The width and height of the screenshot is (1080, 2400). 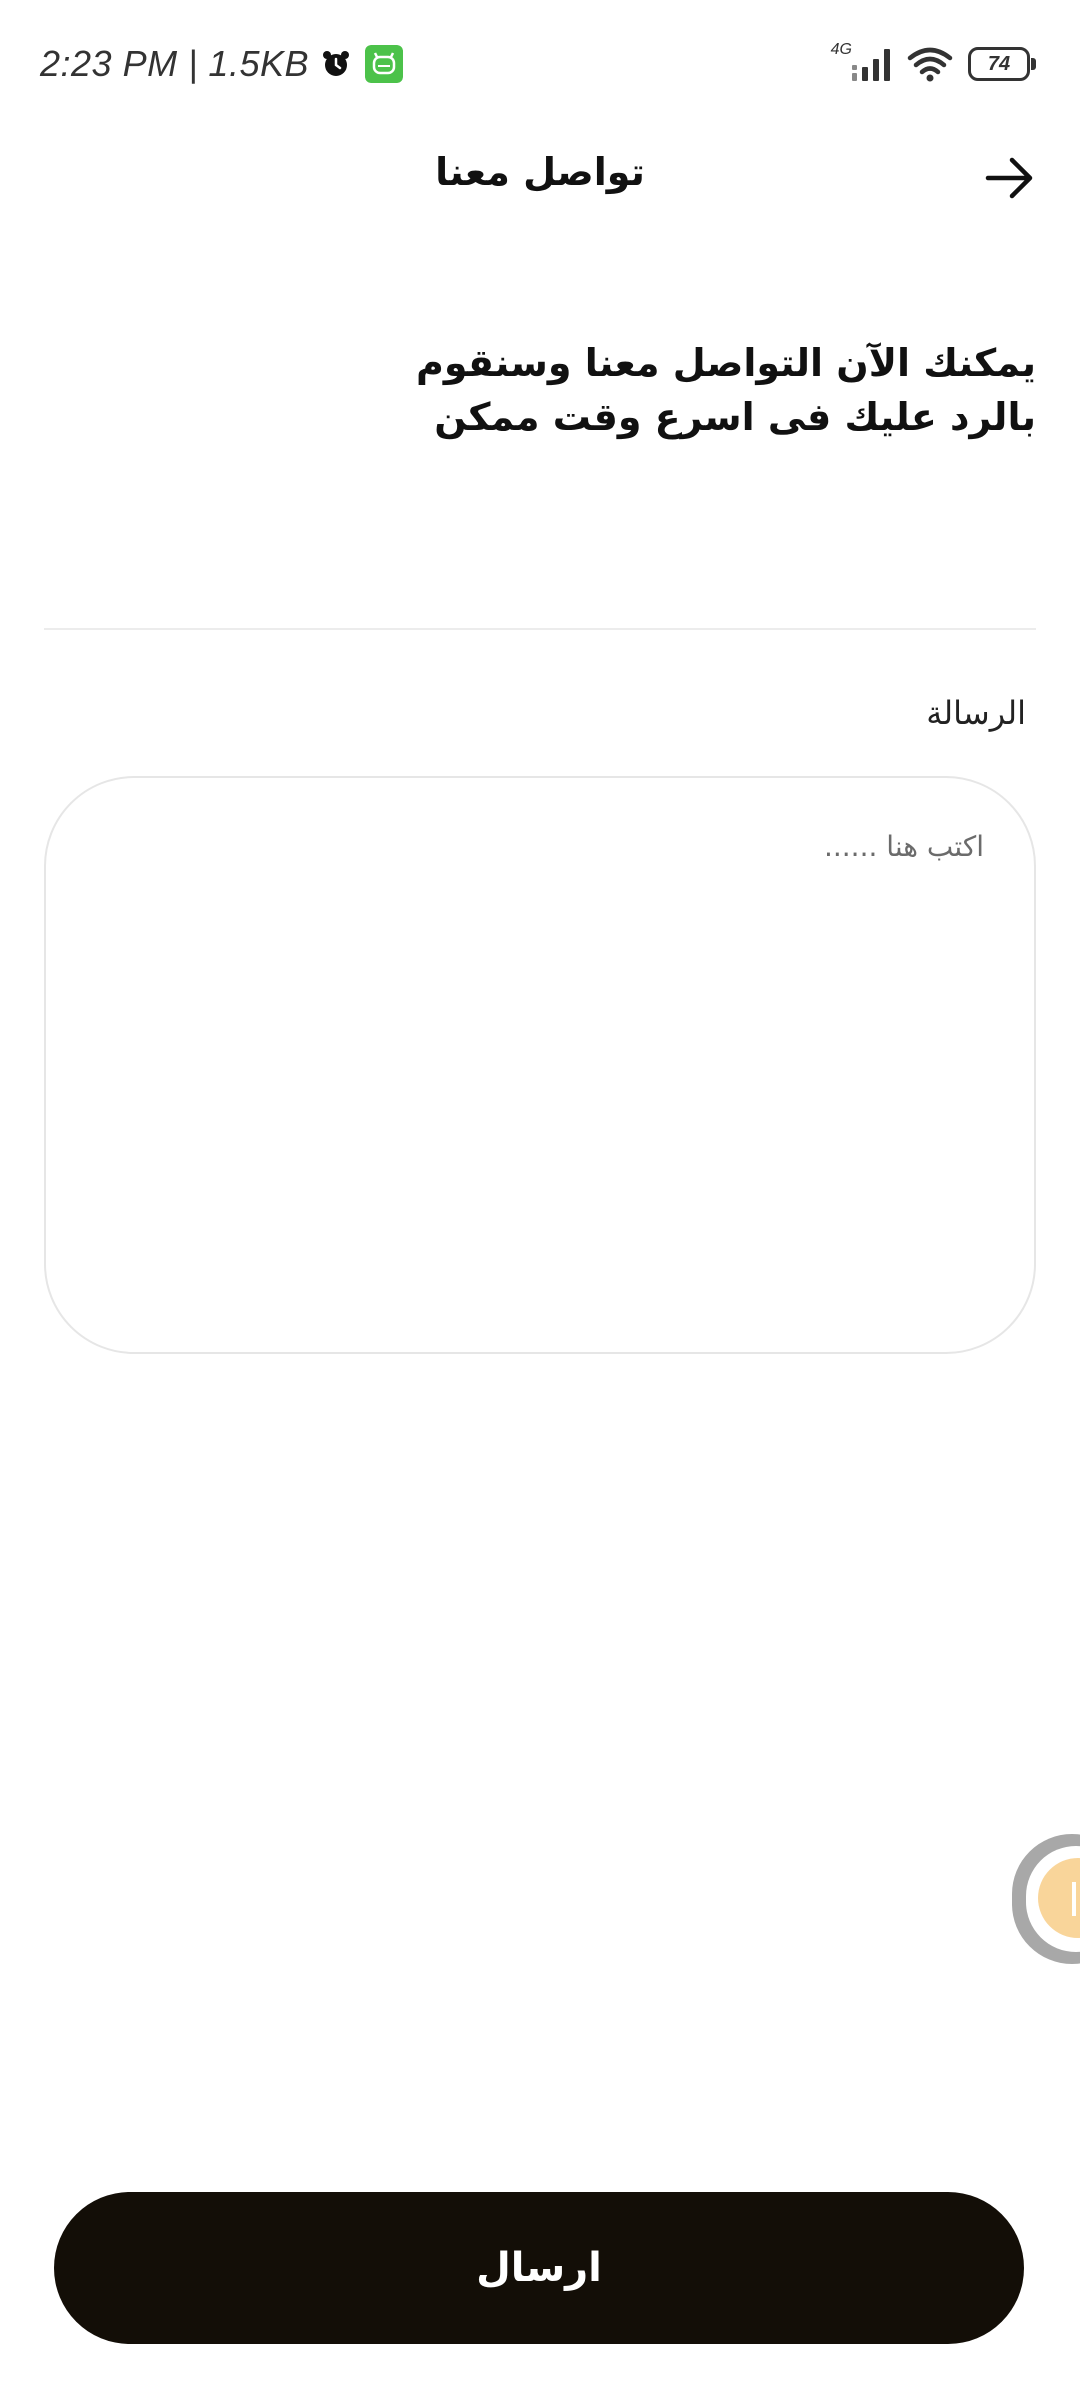 What do you see at coordinates (871, 65) in the screenshot?
I see `signal-icon` at bounding box center [871, 65].